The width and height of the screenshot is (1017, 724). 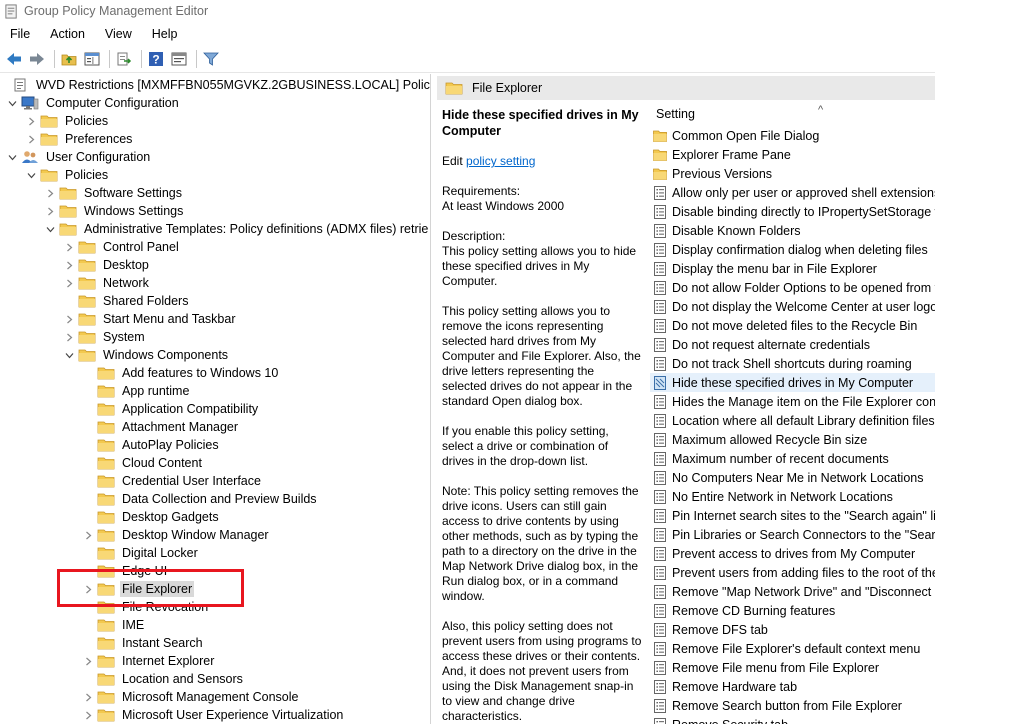 I want to click on tree-item: Control Panel, so click(x=121, y=247).